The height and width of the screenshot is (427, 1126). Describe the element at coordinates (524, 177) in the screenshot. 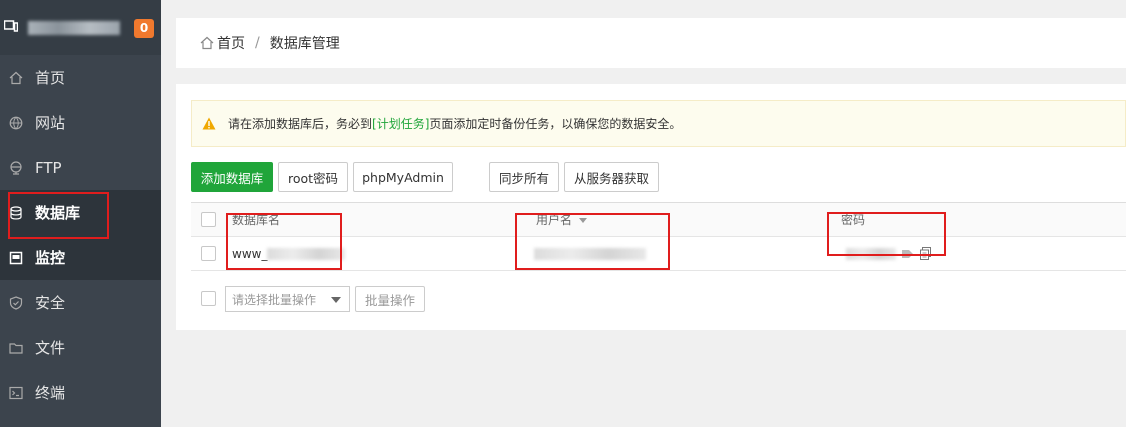

I see `sync-all-button: 同步所有` at that location.